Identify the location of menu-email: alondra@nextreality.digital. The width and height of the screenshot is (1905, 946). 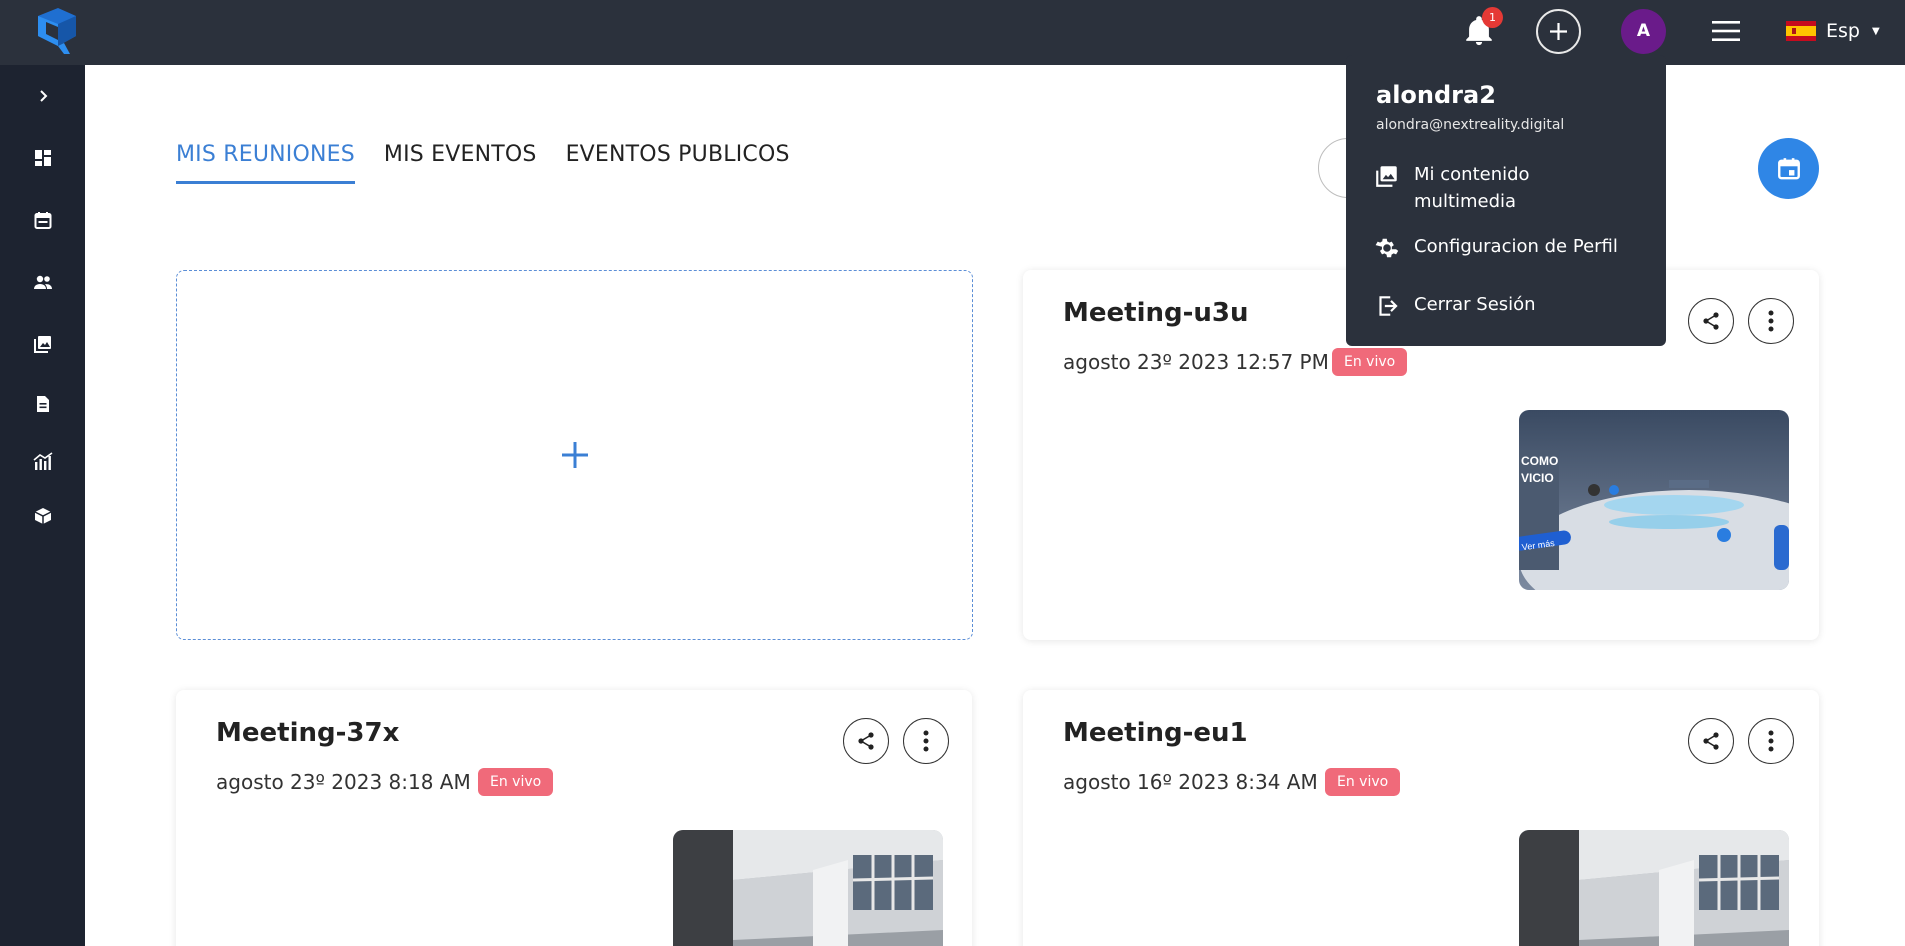
(1470, 125).